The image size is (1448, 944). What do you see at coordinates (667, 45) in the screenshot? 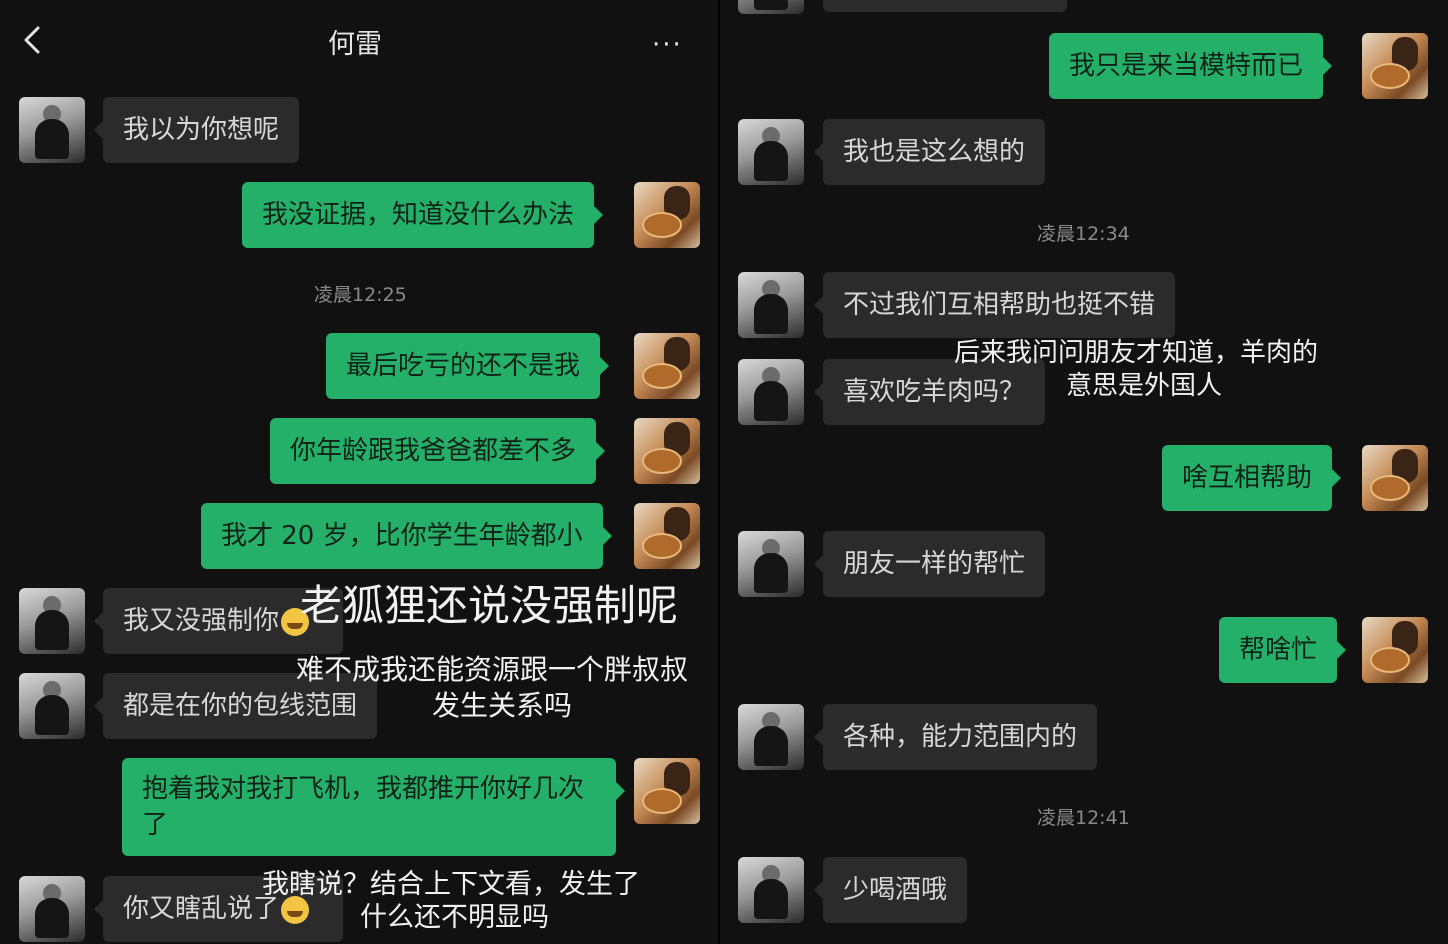
I see `more-options-icon: ···` at bounding box center [667, 45].